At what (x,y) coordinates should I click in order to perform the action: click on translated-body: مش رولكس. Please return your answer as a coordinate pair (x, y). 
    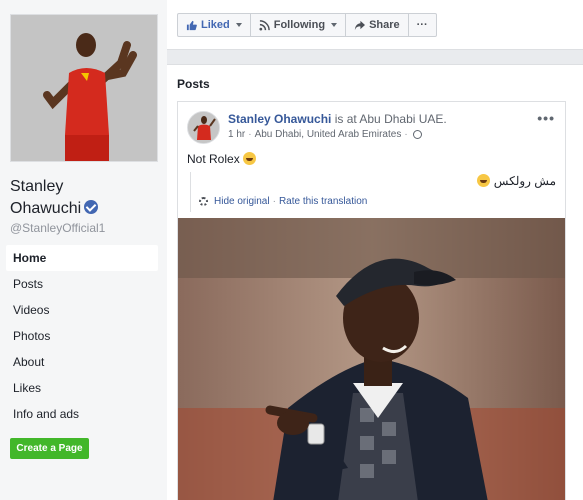
    Looking at the image, I should click on (516, 181).